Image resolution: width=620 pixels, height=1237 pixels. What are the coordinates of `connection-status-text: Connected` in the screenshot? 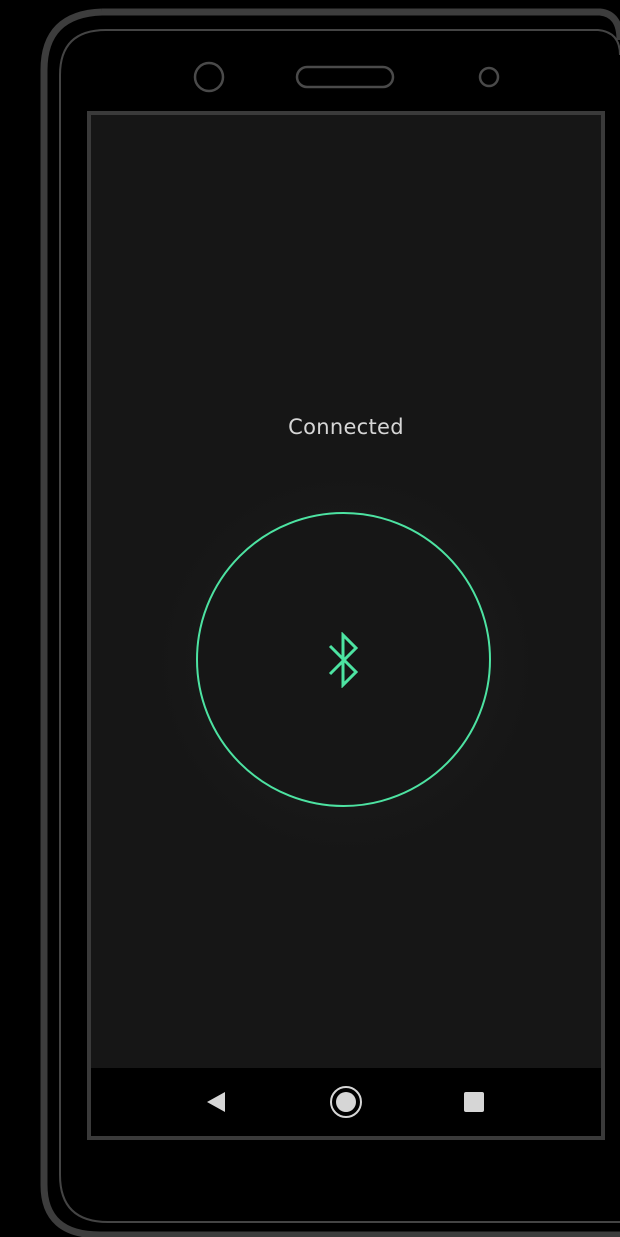 It's located at (346, 427).